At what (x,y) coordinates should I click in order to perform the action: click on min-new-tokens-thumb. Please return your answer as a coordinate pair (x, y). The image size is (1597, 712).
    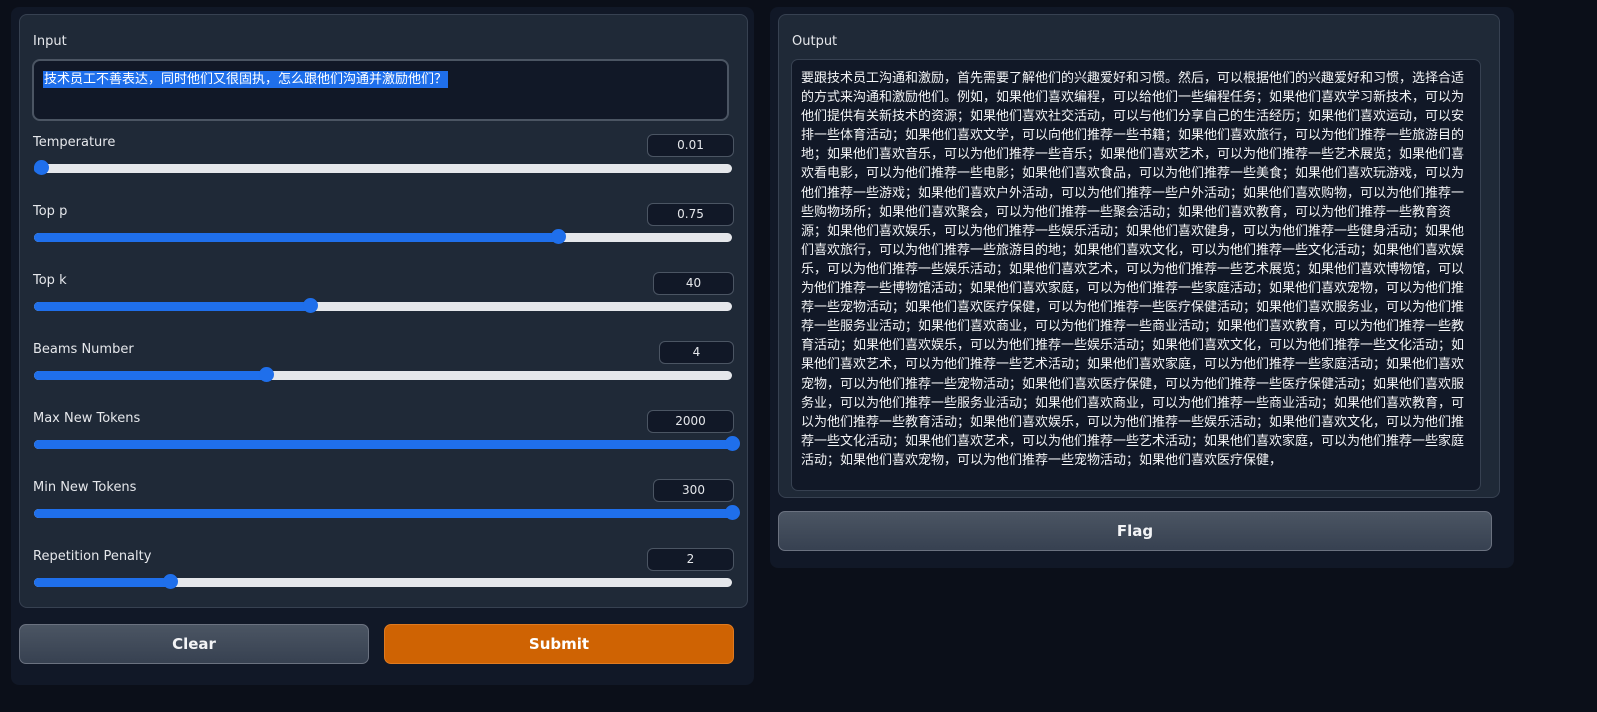
    Looking at the image, I should click on (732, 512).